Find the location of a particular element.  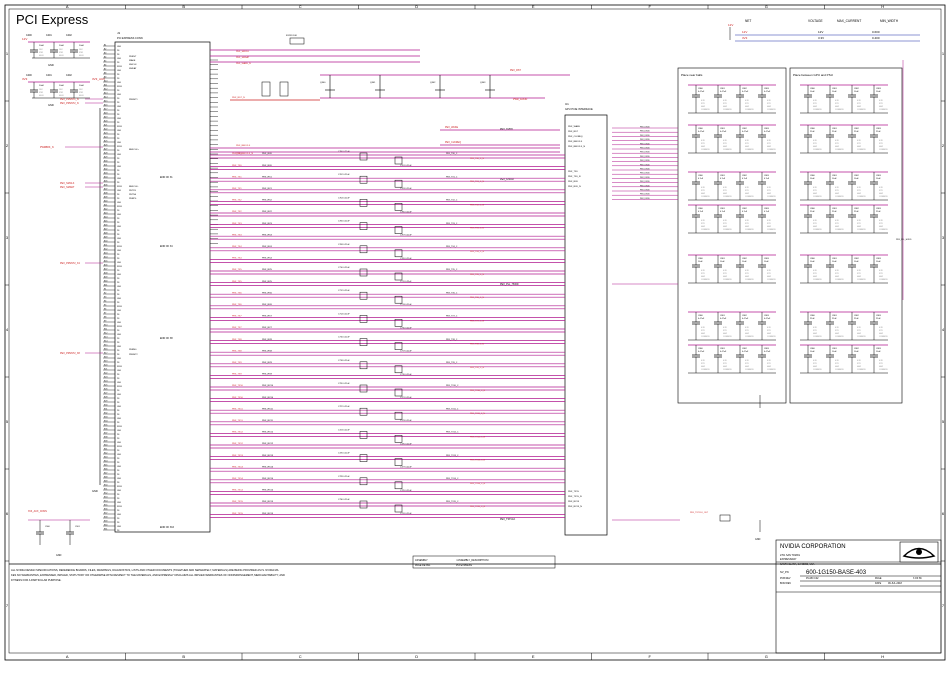

pcie-lane-13: PEX_TX6 PEX_RX6 is located at coordinates (387, 307).